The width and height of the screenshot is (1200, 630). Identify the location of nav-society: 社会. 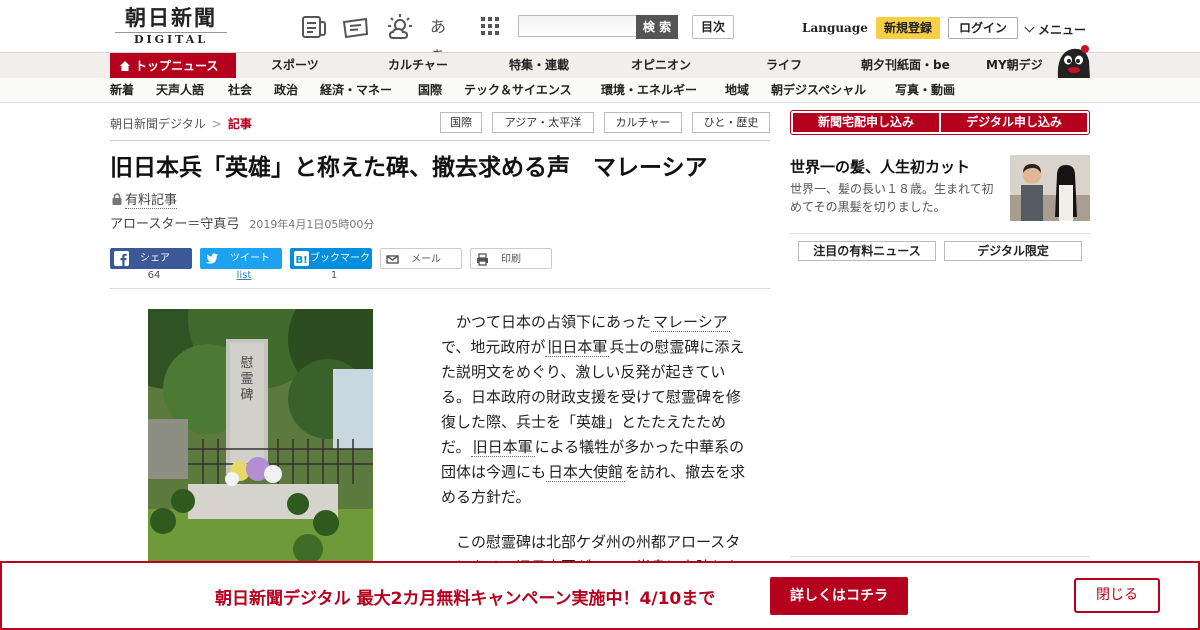
(240, 90).